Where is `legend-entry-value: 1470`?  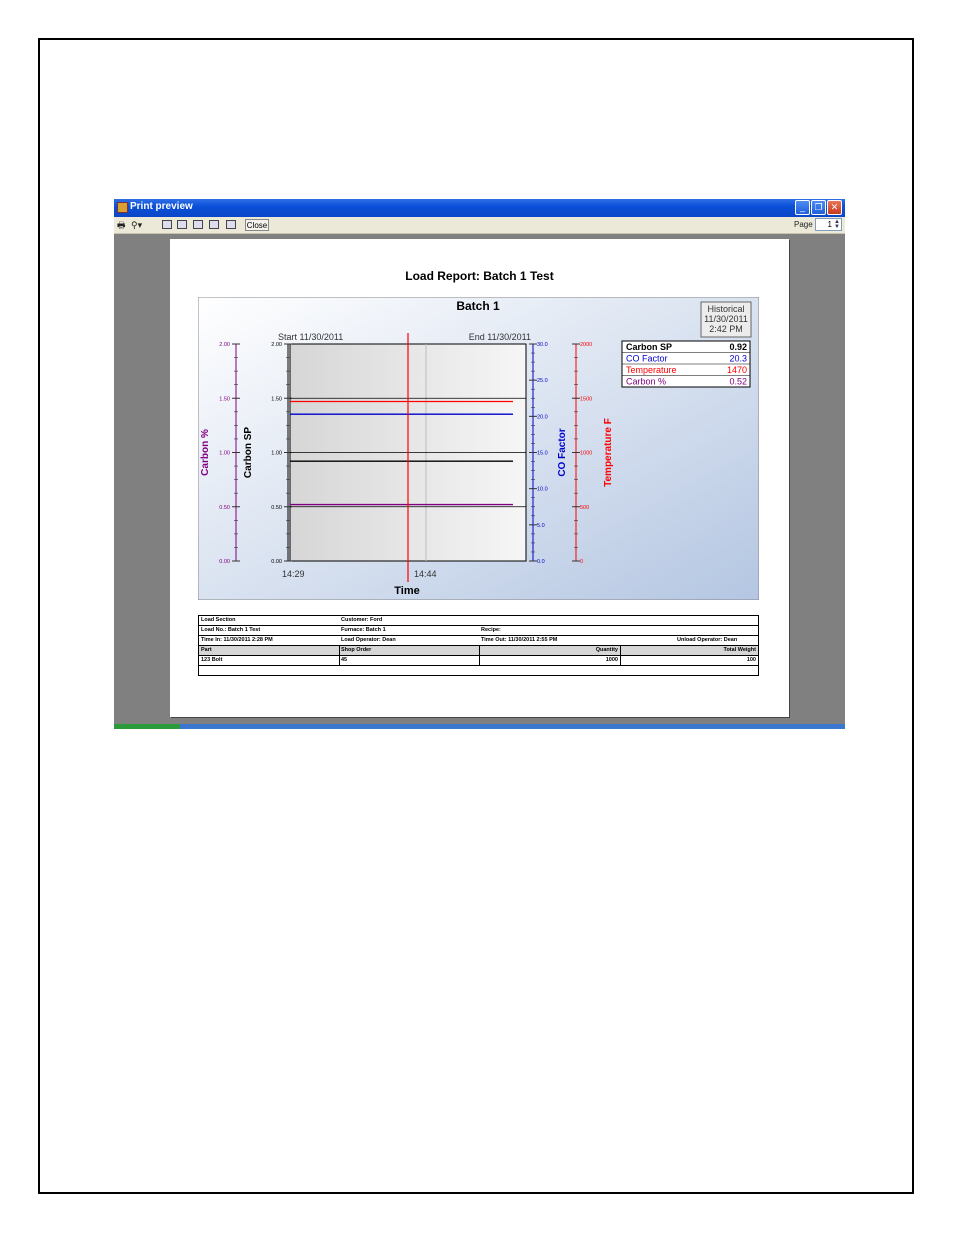
legend-entry-value: 1470 is located at coordinates (737, 370).